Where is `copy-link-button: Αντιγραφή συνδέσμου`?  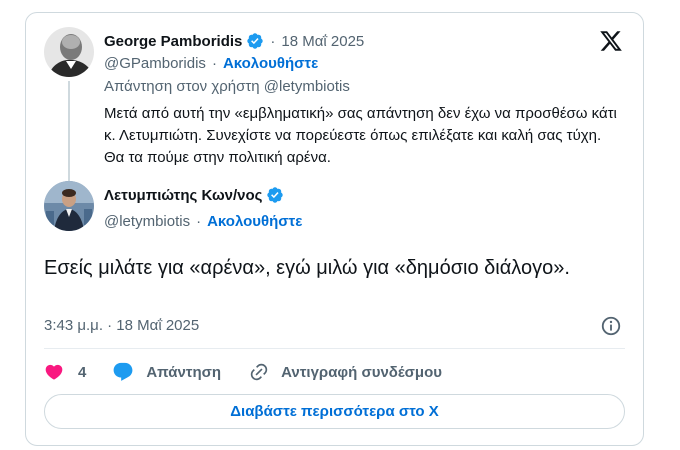
copy-link-button: Αντιγραφή συνδέσμου is located at coordinates (345, 372).